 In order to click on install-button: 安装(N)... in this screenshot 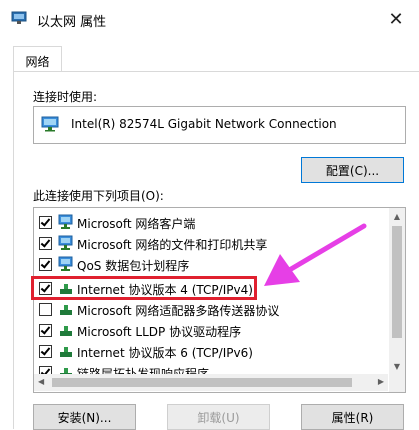, I will do `click(84, 417)`.